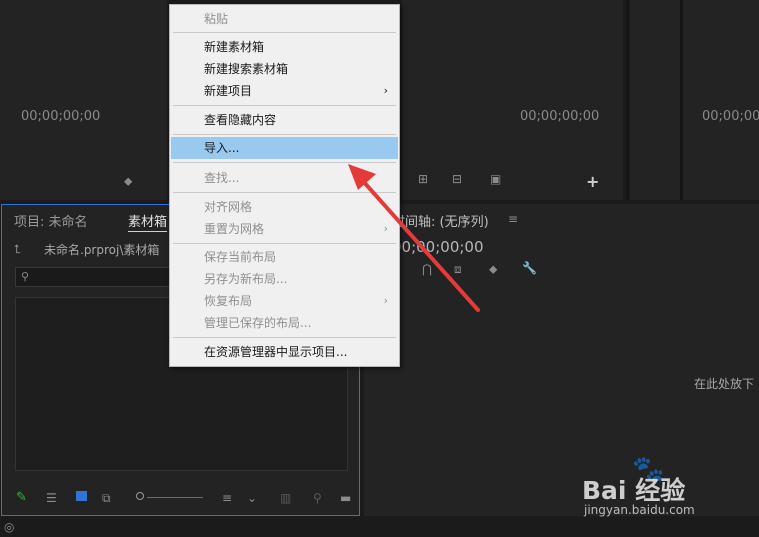  Describe the element at coordinates (627, 100) in the screenshot. I see `panel-divider` at that location.